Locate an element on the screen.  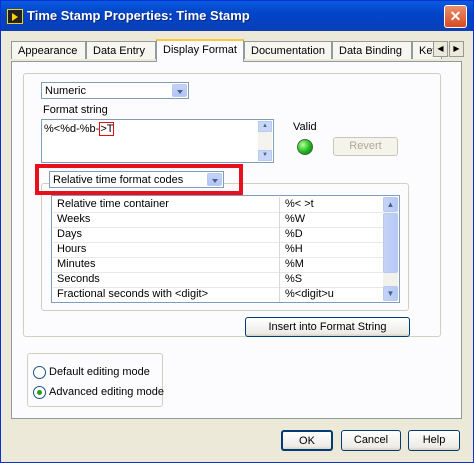
tab-display-format: Display Format is located at coordinates (200, 50).